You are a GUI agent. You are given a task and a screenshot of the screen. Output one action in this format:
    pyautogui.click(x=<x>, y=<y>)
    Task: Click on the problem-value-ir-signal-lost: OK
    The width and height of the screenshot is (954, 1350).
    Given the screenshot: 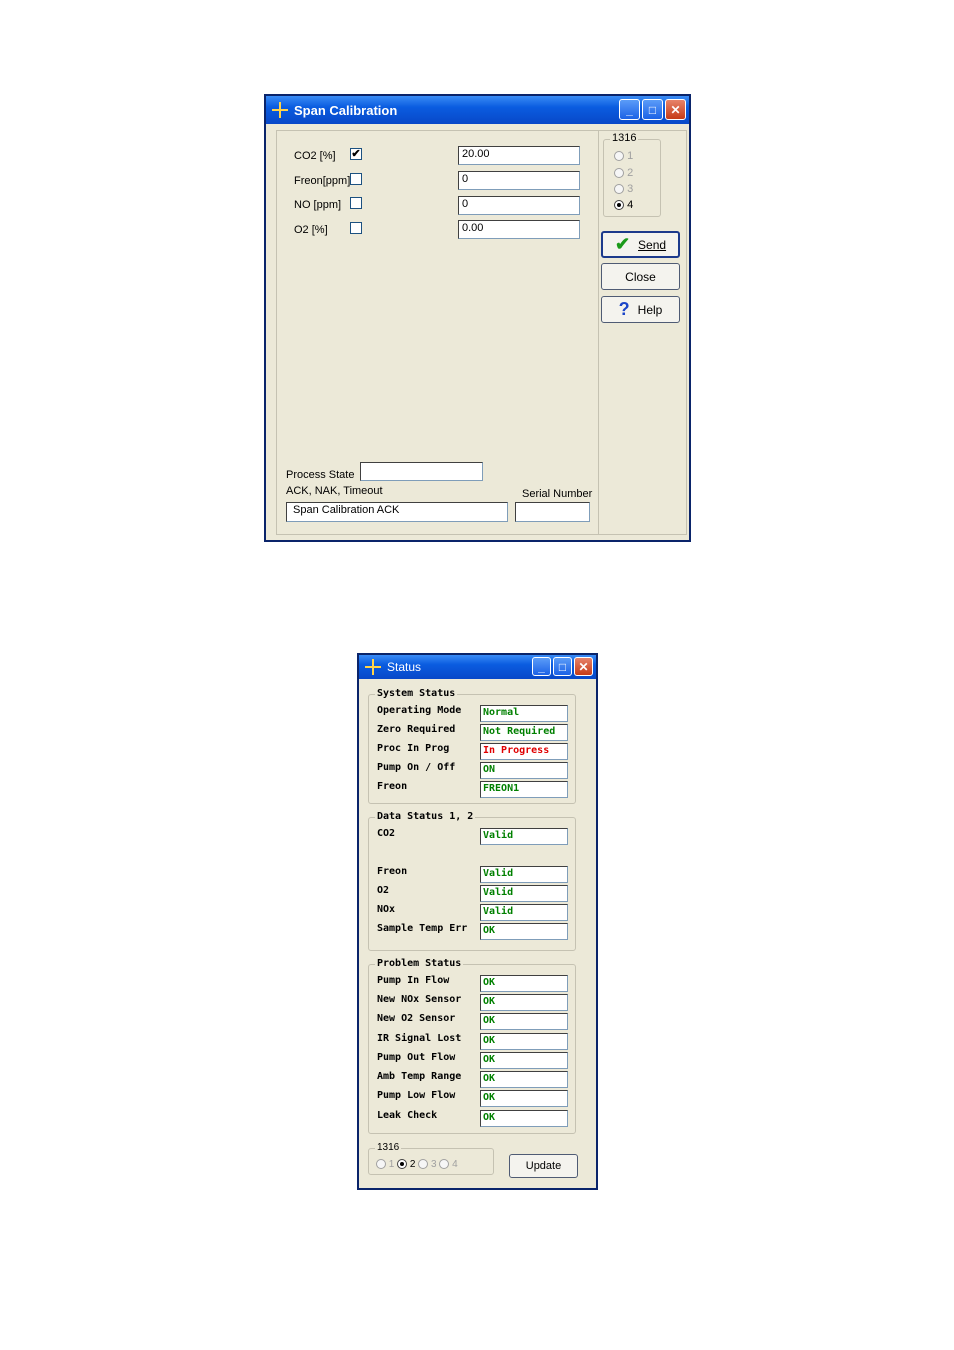 What is the action you would take?
    pyautogui.click(x=524, y=1041)
    